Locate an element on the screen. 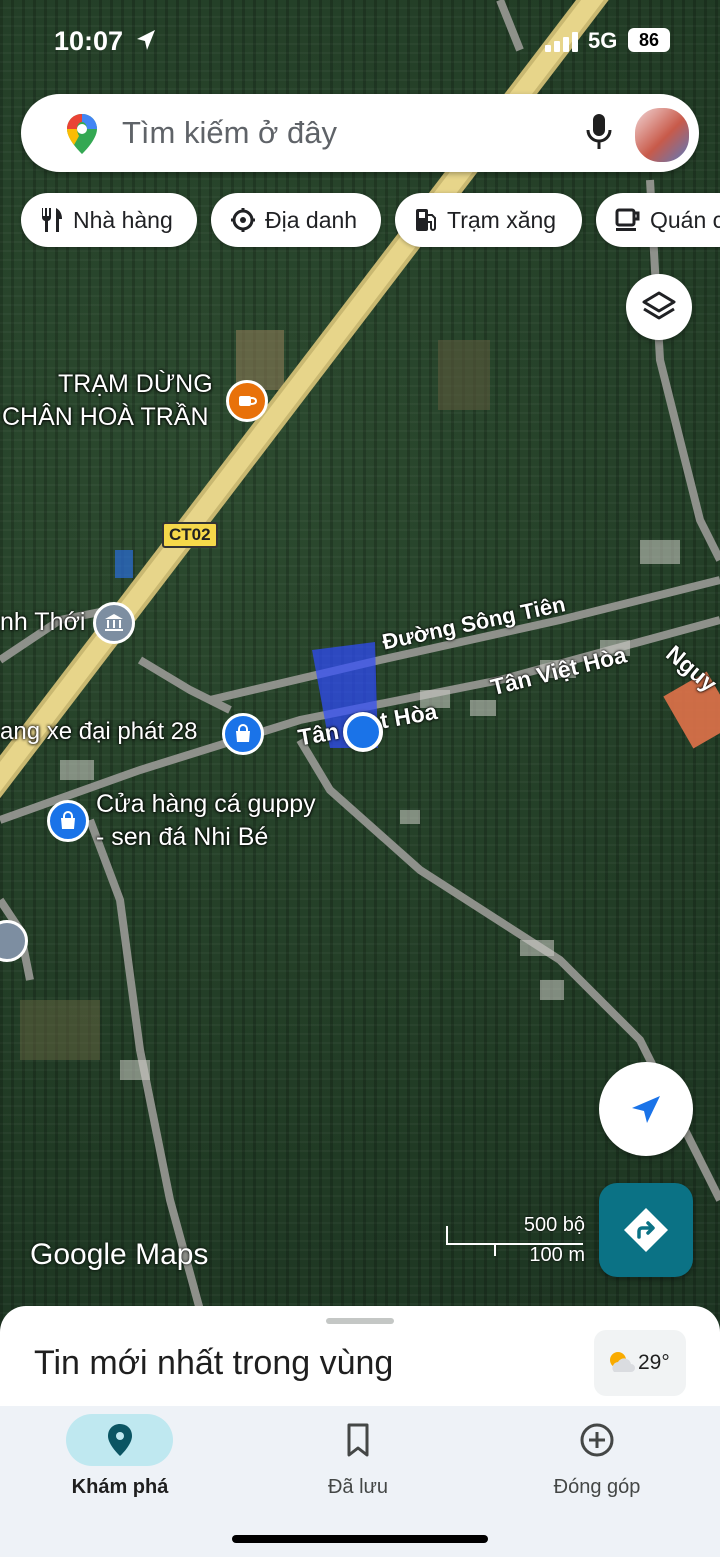 The width and height of the screenshot is (720, 1557). tab-saved: Đã lưu is located at coordinates (358, 1461).